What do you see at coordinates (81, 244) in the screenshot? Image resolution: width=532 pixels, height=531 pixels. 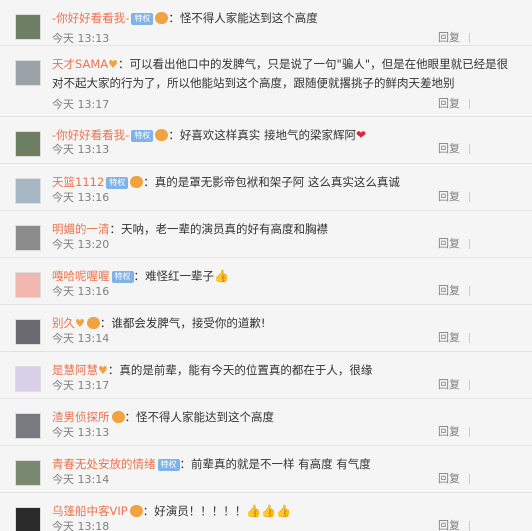 I see `timestamp: 今天 13:20` at bounding box center [81, 244].